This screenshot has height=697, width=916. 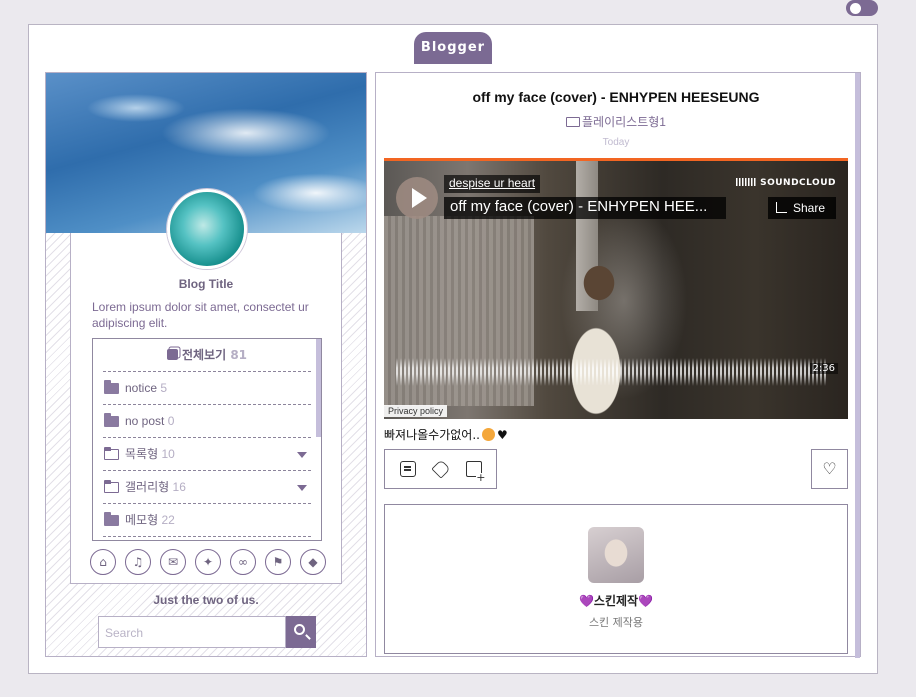 I want to click on author-name: 💜스킨제작💜, so click(x=616, y=600).